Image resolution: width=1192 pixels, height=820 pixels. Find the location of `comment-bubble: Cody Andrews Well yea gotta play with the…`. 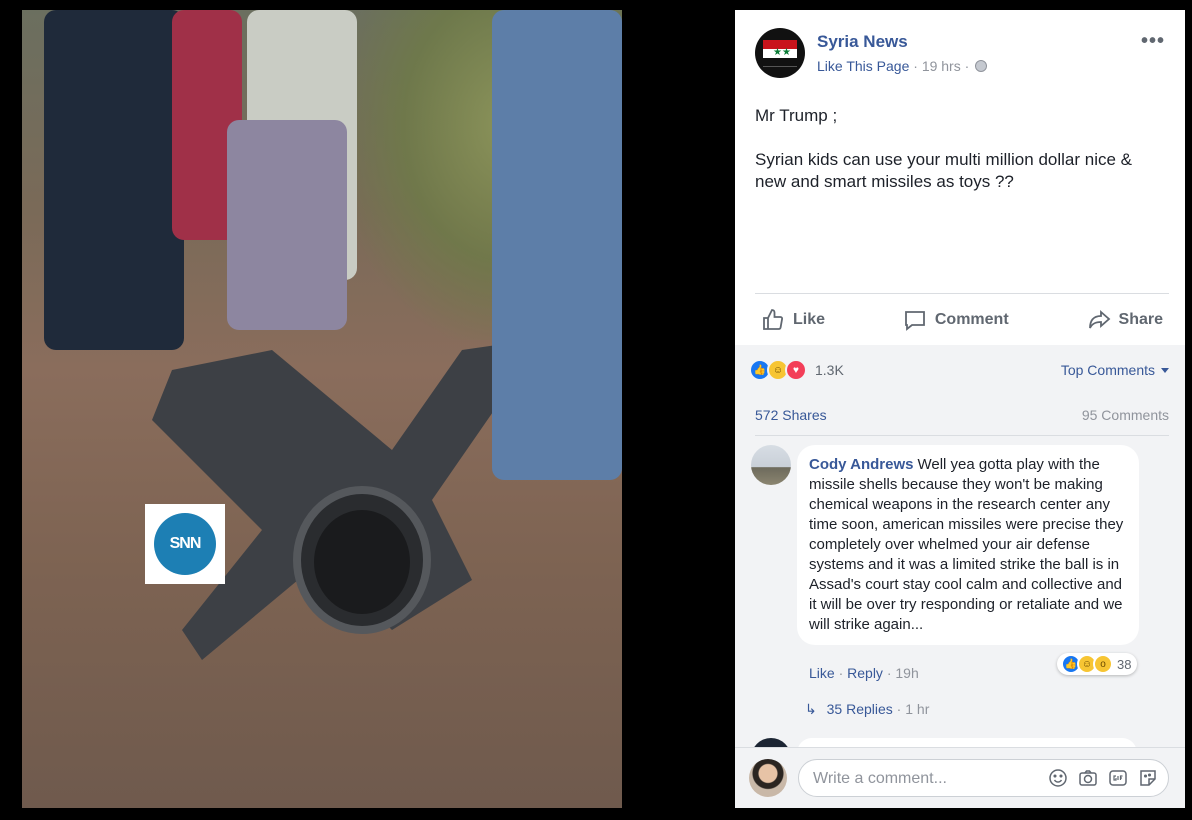

comment-bubble: Cody Andrews Well yea gotta play with the… is located at coordinates (968, 545).